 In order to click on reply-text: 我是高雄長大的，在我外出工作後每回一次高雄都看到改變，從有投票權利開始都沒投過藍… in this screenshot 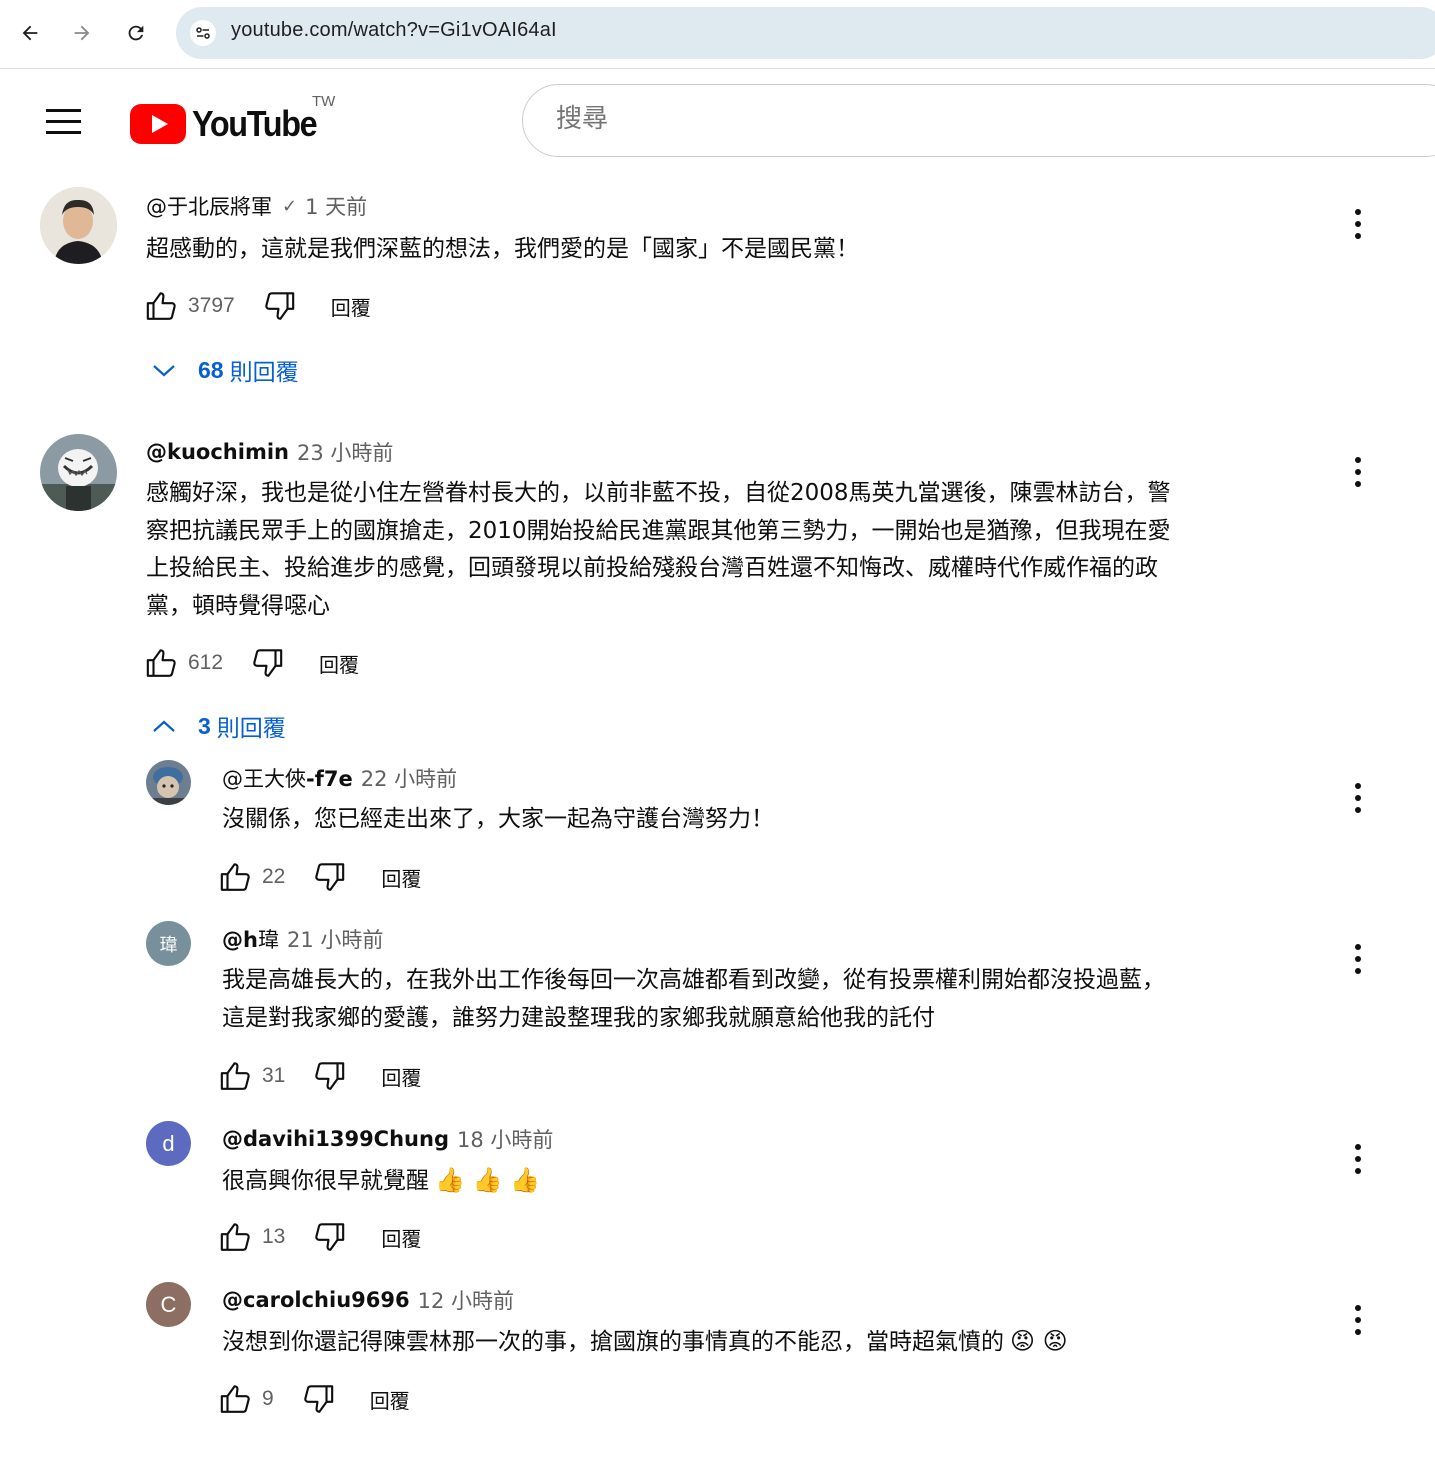, I will do `click(693, 999)`.